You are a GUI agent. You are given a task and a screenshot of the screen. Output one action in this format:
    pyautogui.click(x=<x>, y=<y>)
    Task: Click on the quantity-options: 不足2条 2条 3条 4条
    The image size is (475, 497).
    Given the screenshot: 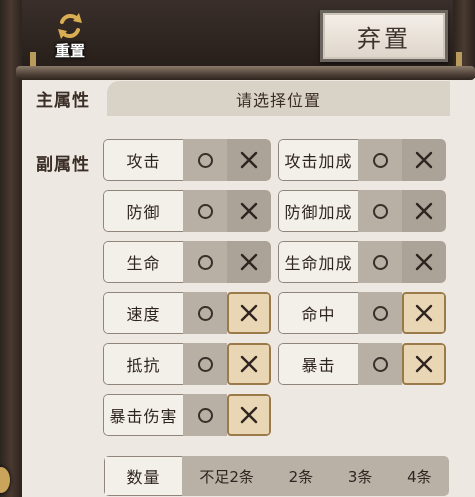 What is the action you would take?
    pyautogui.click(x=315, y=476)
    